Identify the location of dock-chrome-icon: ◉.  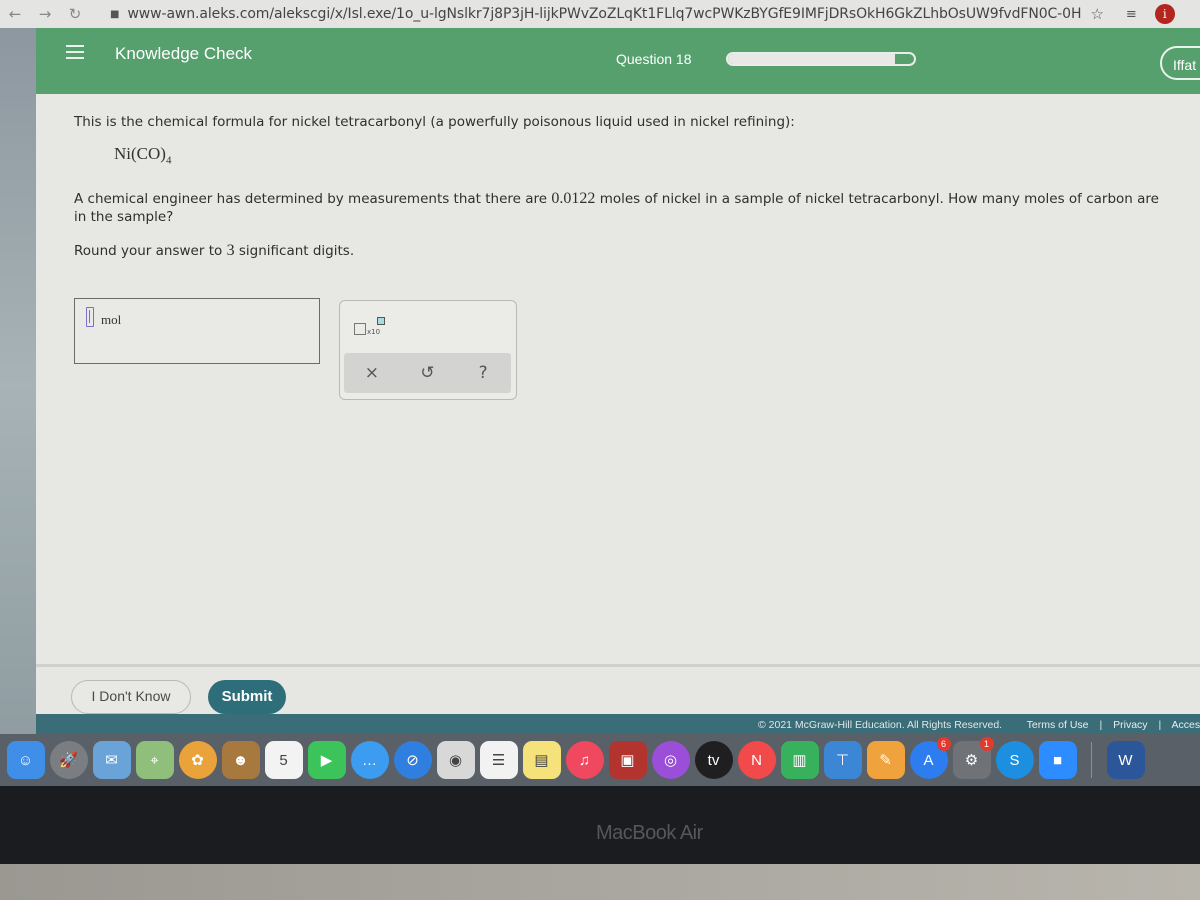
(455, 760).